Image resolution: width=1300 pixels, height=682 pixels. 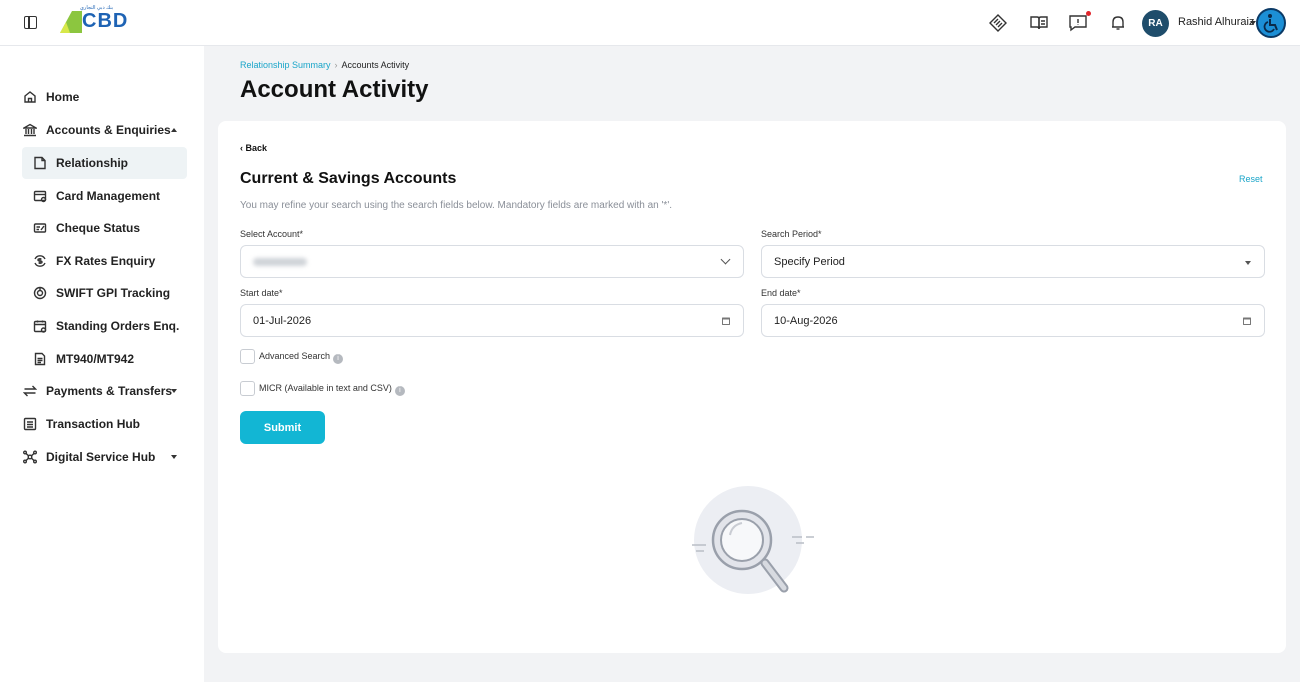 I want to click on back-link: ‹ Back, so click(x=253, y=148).